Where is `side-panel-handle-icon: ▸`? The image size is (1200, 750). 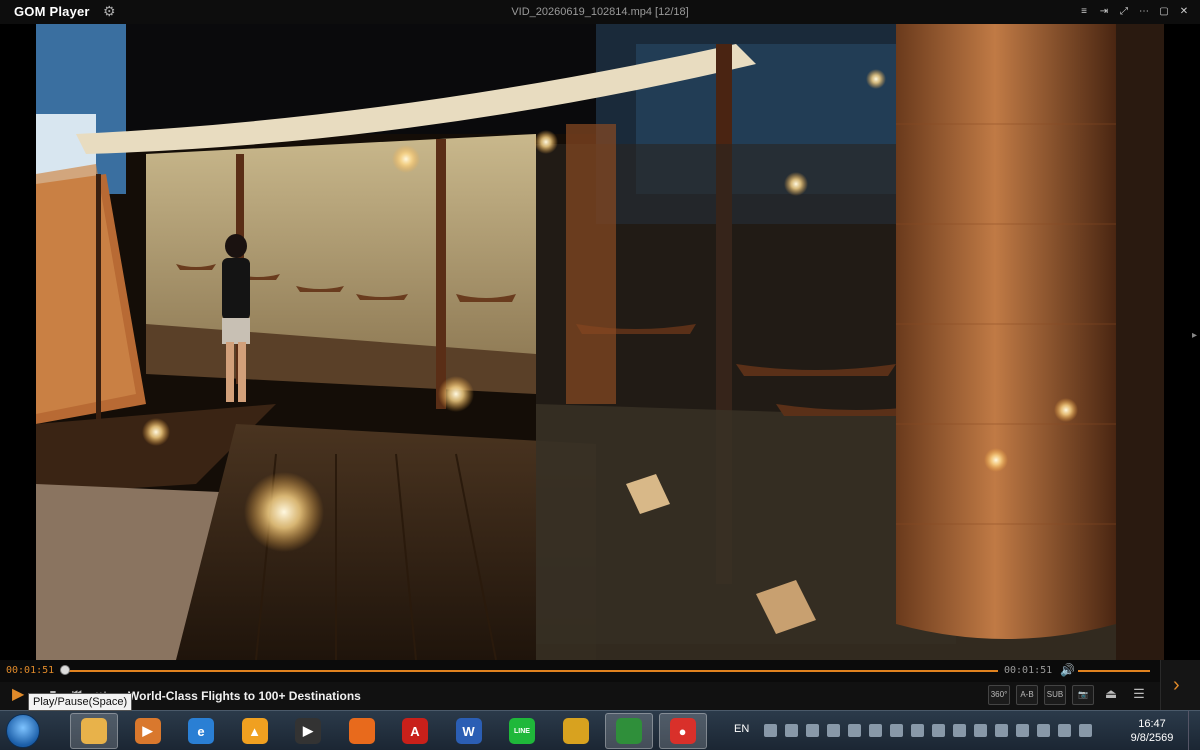 side-panel-handle-icon: ▸ is located at coordinates (1195, 342).